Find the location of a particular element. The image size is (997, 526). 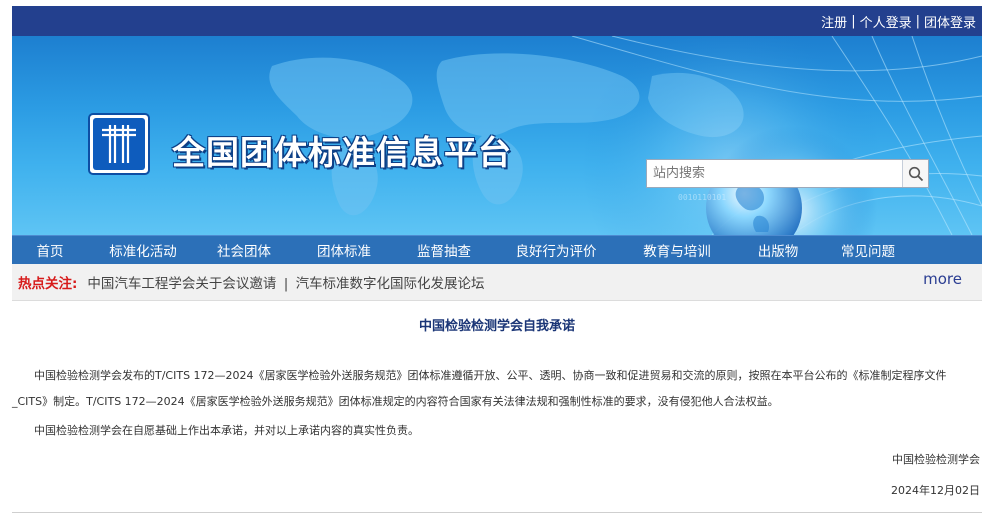

search-box is located at coordinates (787, 173).